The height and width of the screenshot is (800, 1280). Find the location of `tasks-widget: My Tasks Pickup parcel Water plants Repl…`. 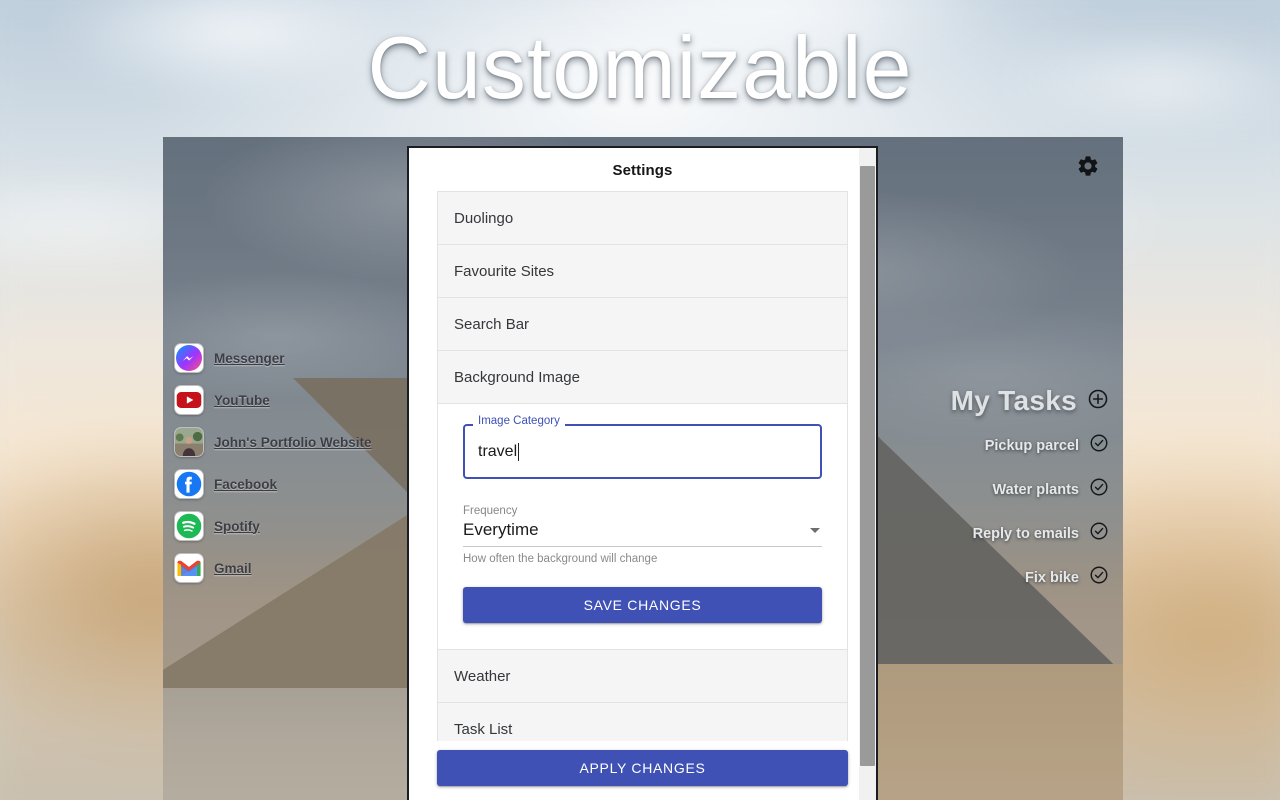

tasks-widget: My Tasks Pickup parcel Water plants Repl… is located at coordinates (1030, 497).